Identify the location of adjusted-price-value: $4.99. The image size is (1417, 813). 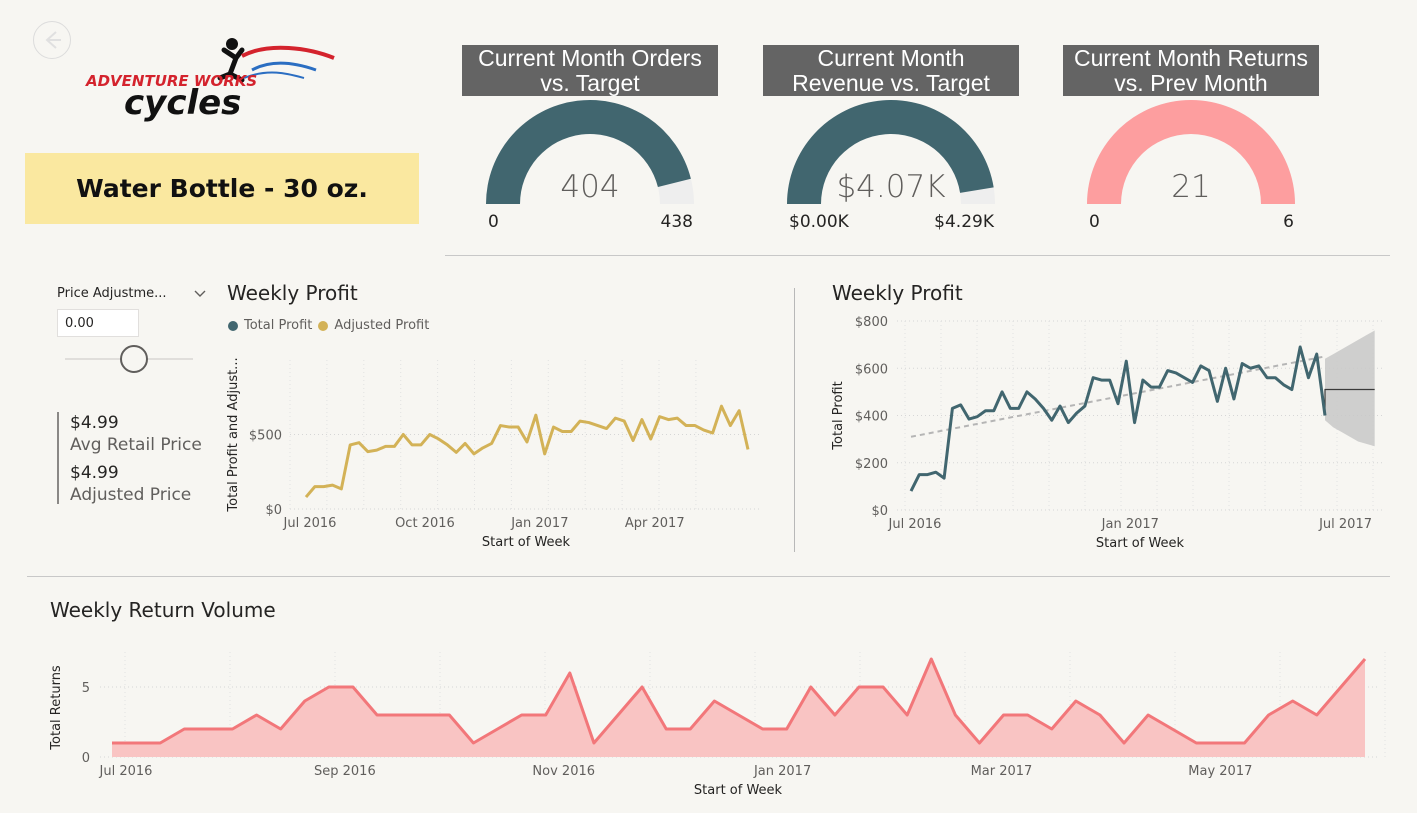
(94, 473).